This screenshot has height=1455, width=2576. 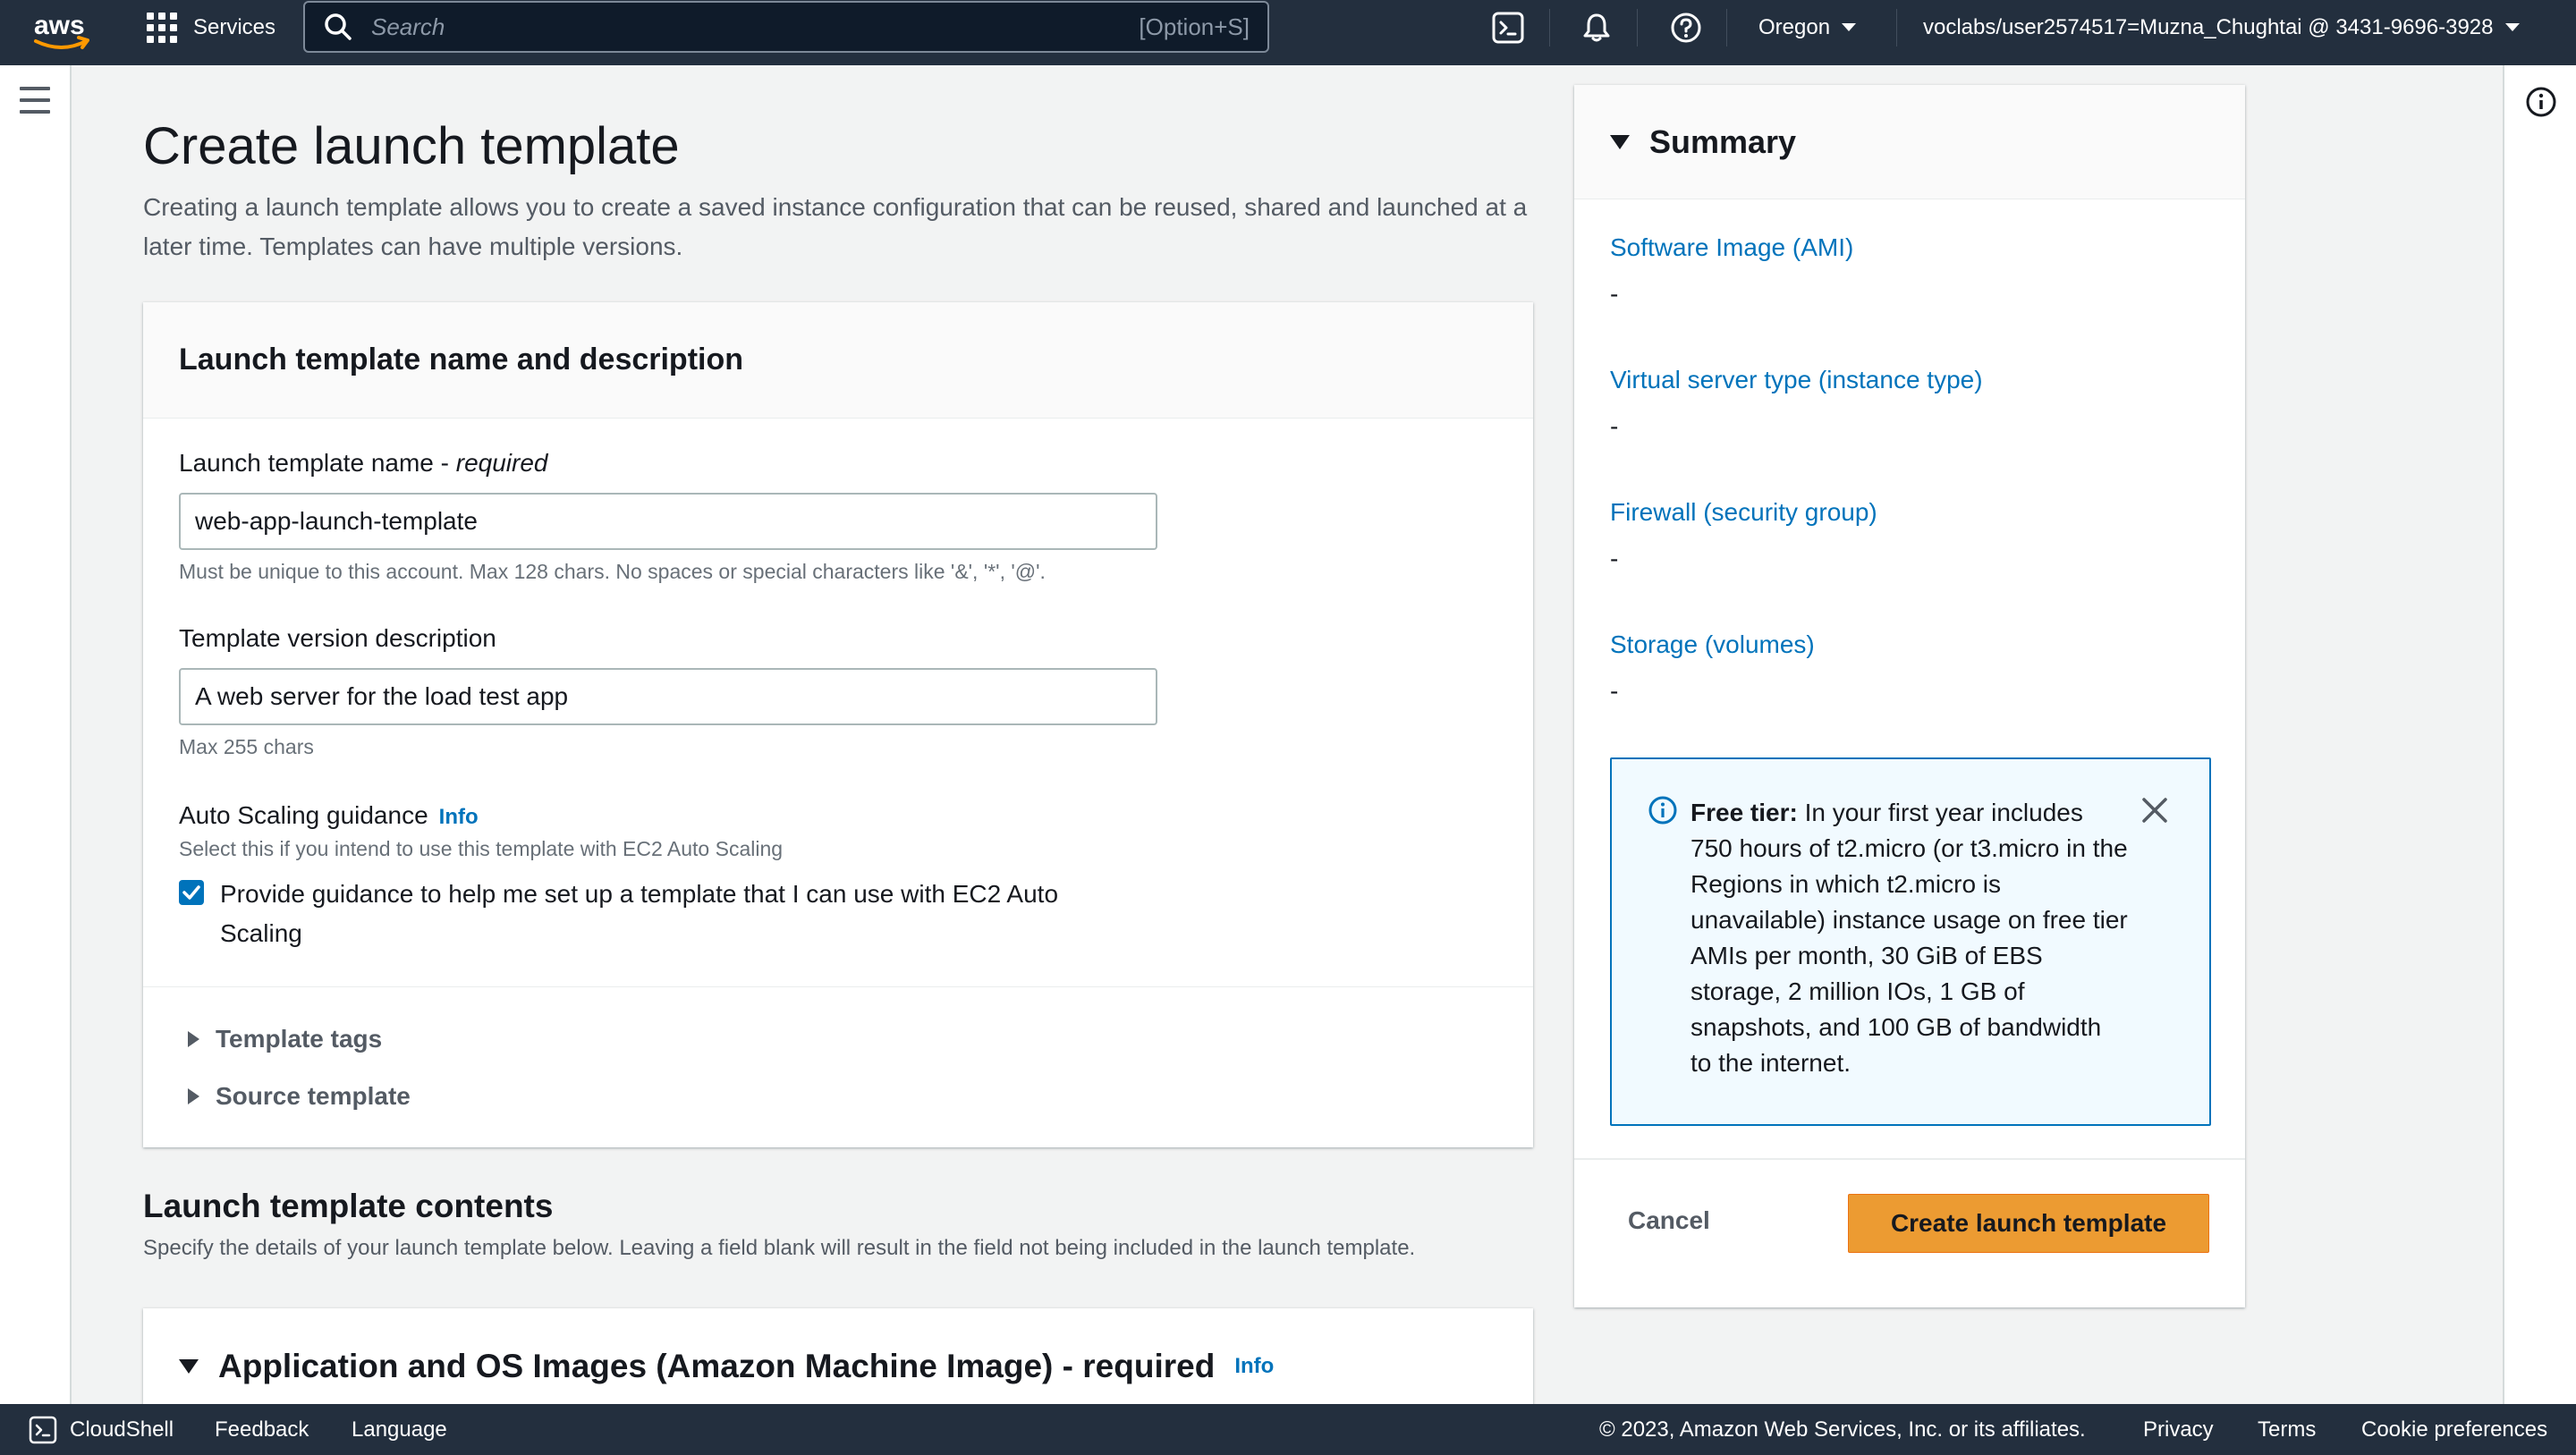 What do you see at coordinates (668, 521) in the screenshot?
I see `template-name-input: web-app-launch-template` at bounding box center [668, 521].